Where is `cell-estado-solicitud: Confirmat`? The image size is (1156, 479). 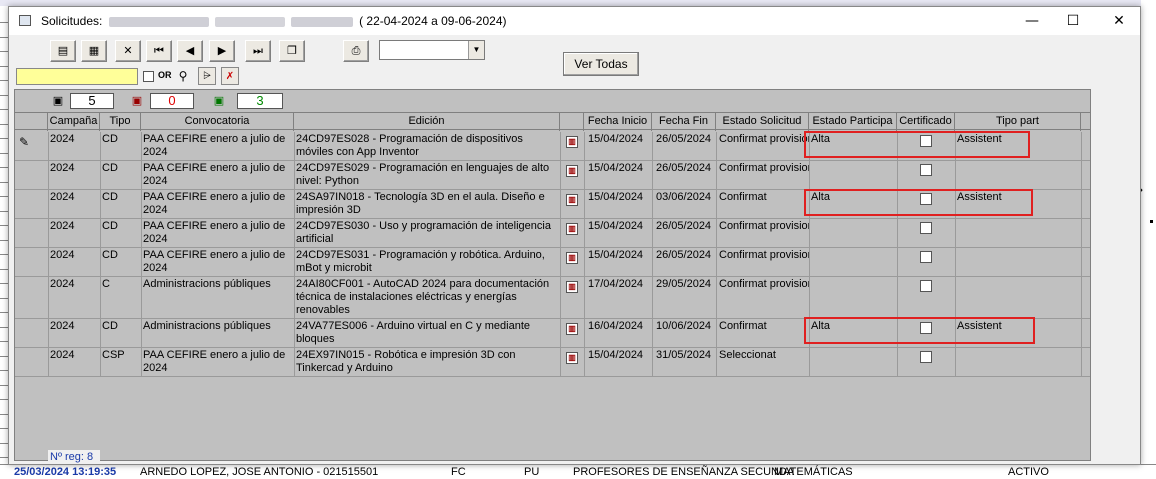
cell-estado-solicitud: Confirmat is located at coordinates (763, 333).